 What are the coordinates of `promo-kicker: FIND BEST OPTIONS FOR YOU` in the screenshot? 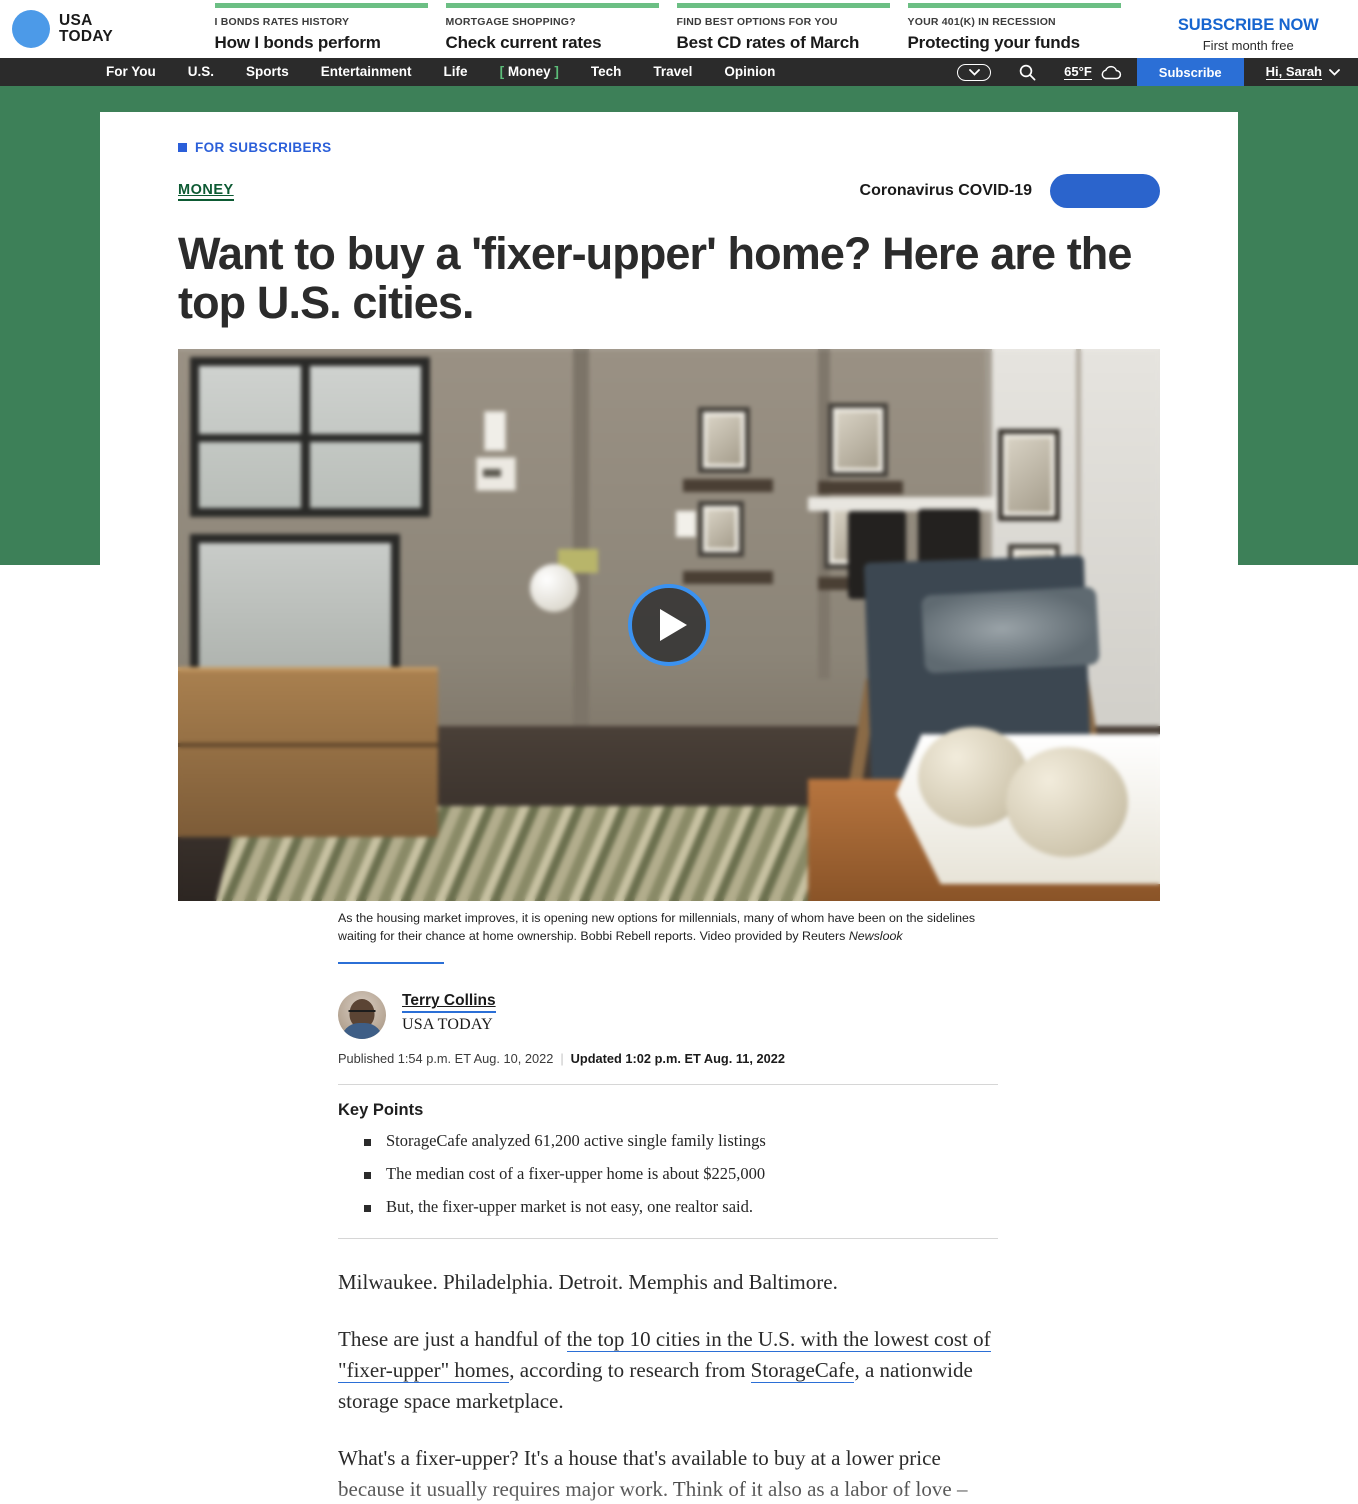 It's located at (757, 22).